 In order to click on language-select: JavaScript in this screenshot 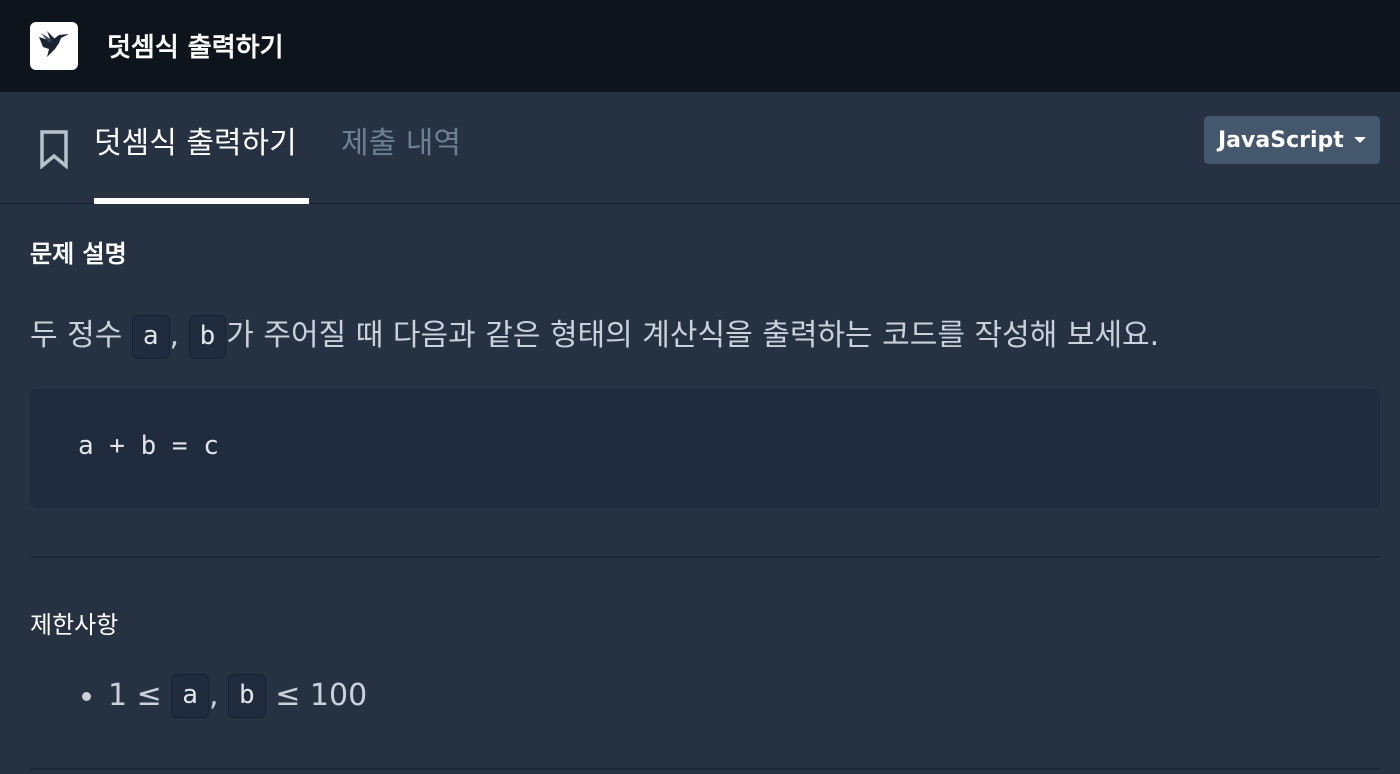, I will do `click(1292, 140)`.